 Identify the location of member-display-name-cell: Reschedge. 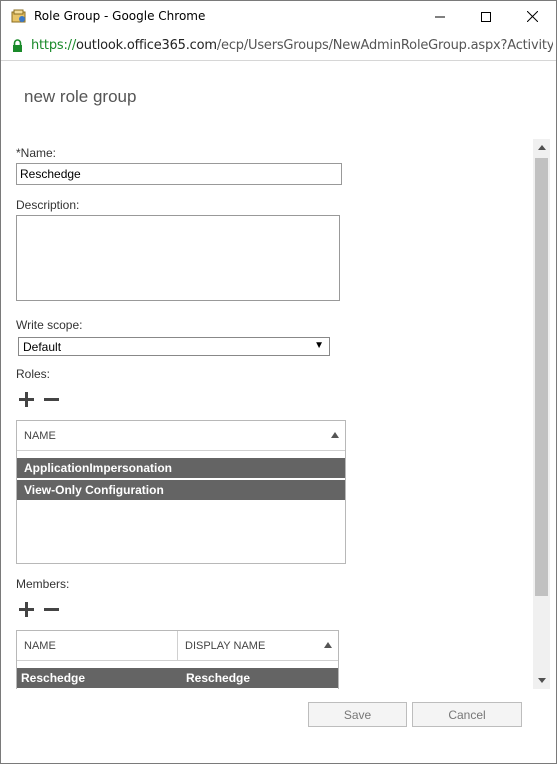
(218, 678).